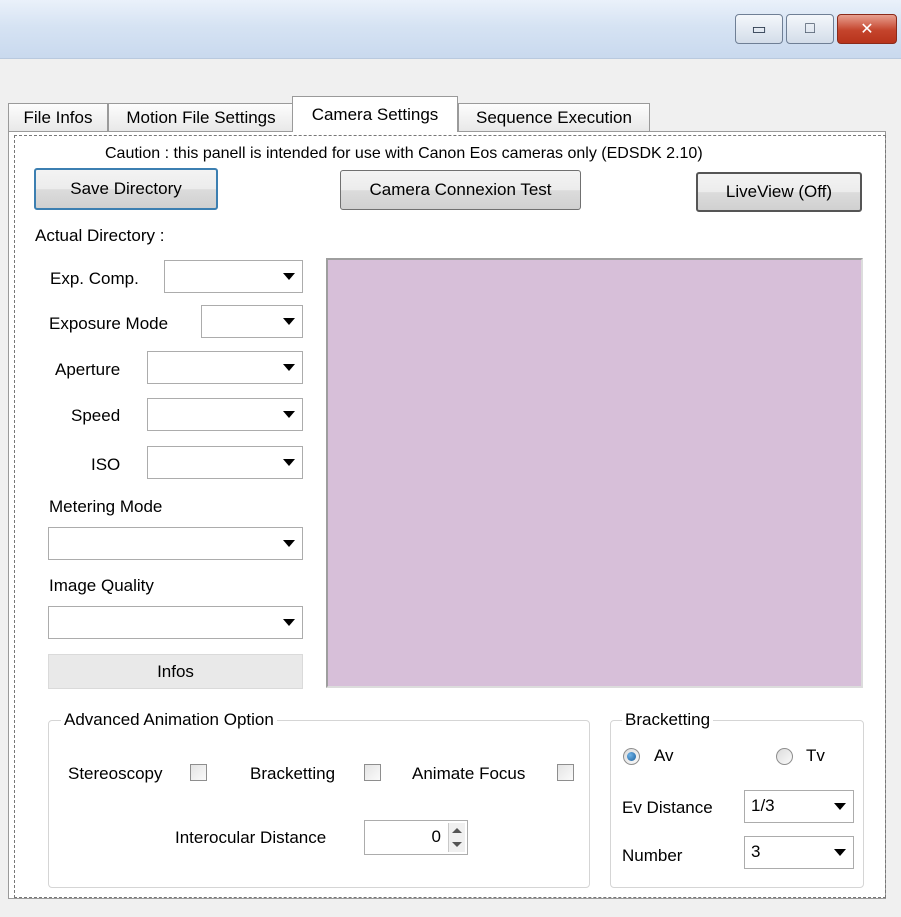 The image size is (901, 917). What do you see at coordinates (460, 190) in the screenshot?
I see `camera-connexion-test-button: Camera Connexion Test` at bounding box center [460, 190].